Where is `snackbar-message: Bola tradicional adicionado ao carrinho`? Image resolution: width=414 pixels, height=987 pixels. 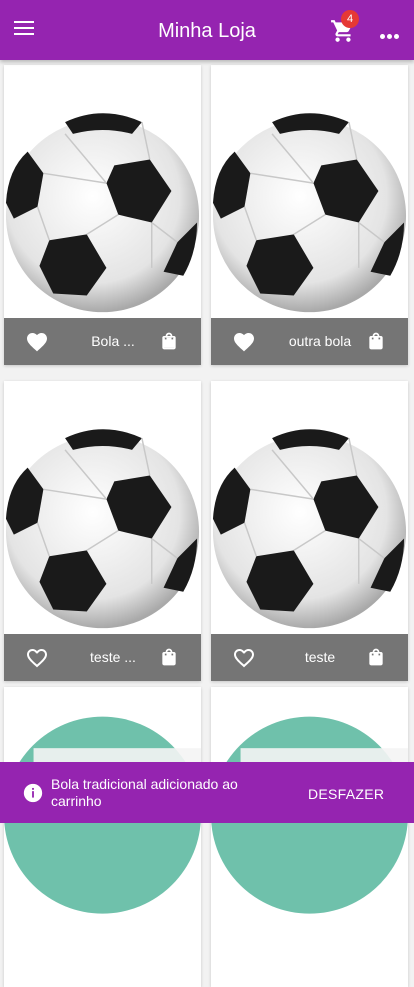
snackbar-message: Bola tradicional adicionado ao carrinho is located at coordinates (144, 792).